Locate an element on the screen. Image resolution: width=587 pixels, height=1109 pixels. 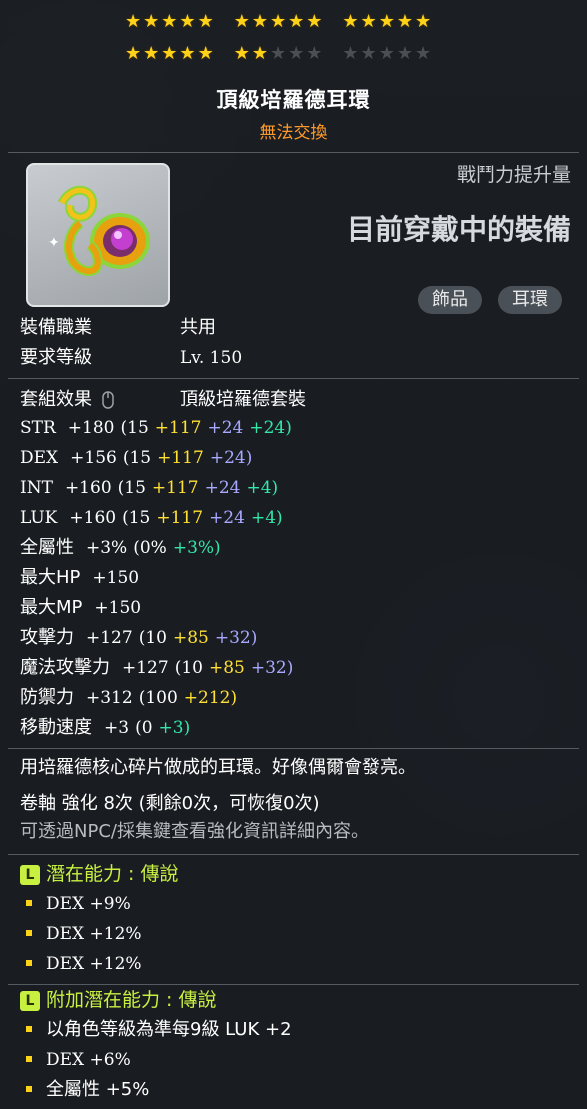
stat-name: STR is located at coordinates (38, 428).